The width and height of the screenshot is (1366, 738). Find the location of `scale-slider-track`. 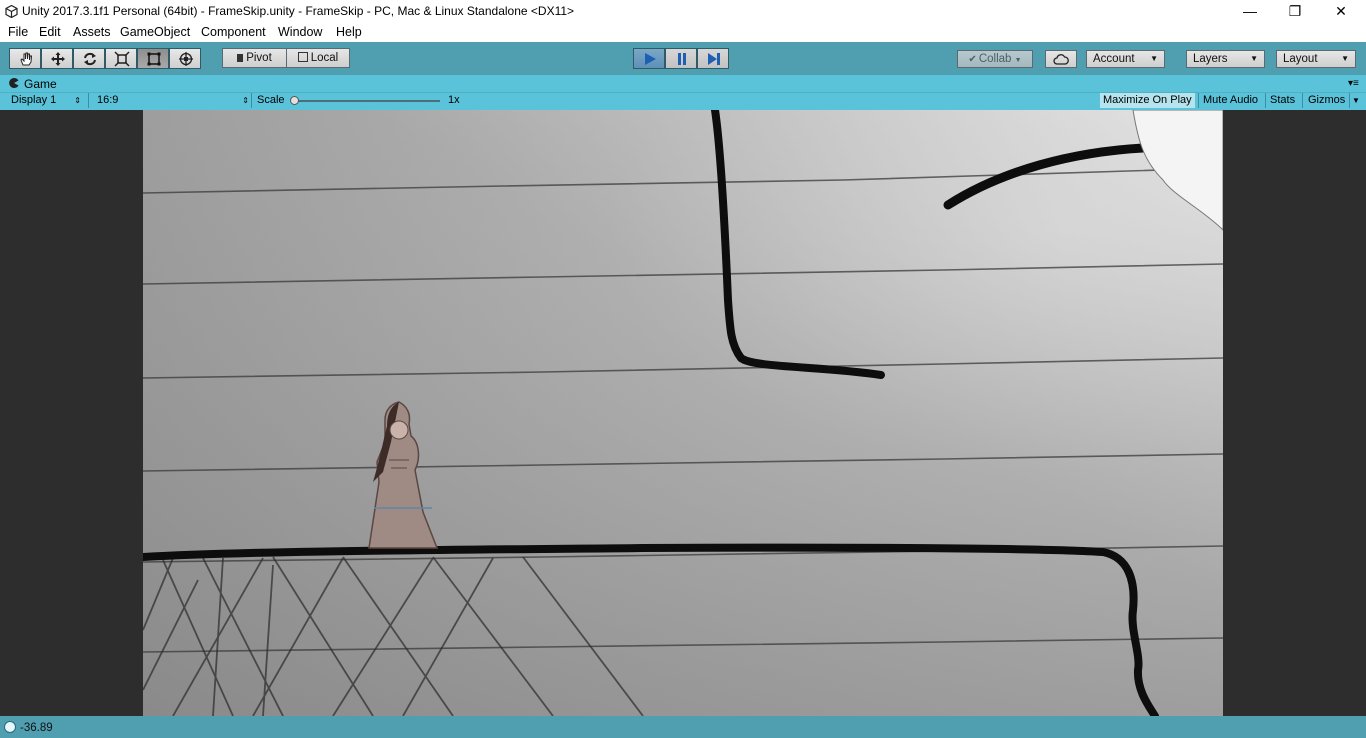

scale-slider-track is located at coordinates (367, 101).